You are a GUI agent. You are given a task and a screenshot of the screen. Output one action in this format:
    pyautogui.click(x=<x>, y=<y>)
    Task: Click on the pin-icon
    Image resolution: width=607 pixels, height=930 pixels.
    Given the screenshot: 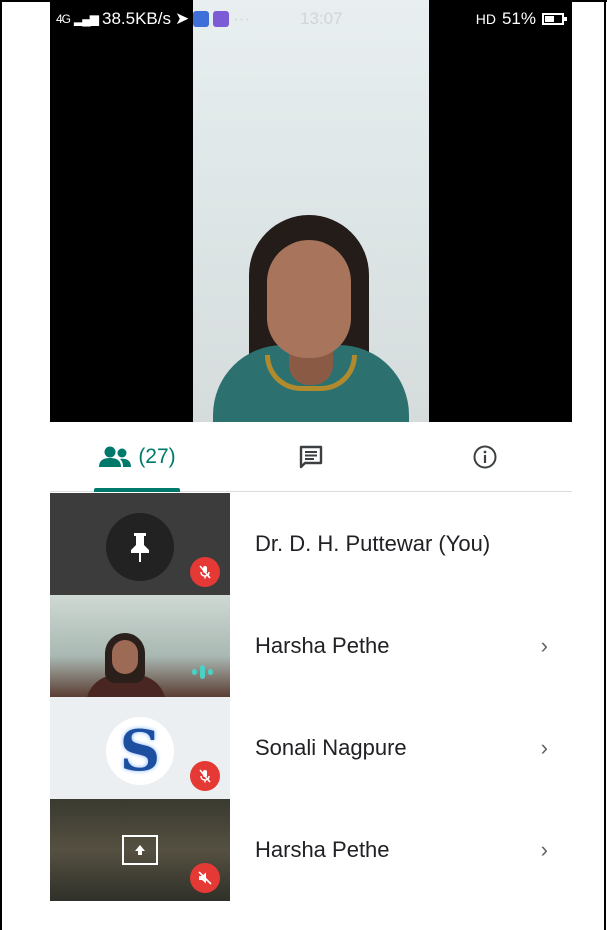 What is the action you would take?
    pyautogui.click(x=140, y=547)
    